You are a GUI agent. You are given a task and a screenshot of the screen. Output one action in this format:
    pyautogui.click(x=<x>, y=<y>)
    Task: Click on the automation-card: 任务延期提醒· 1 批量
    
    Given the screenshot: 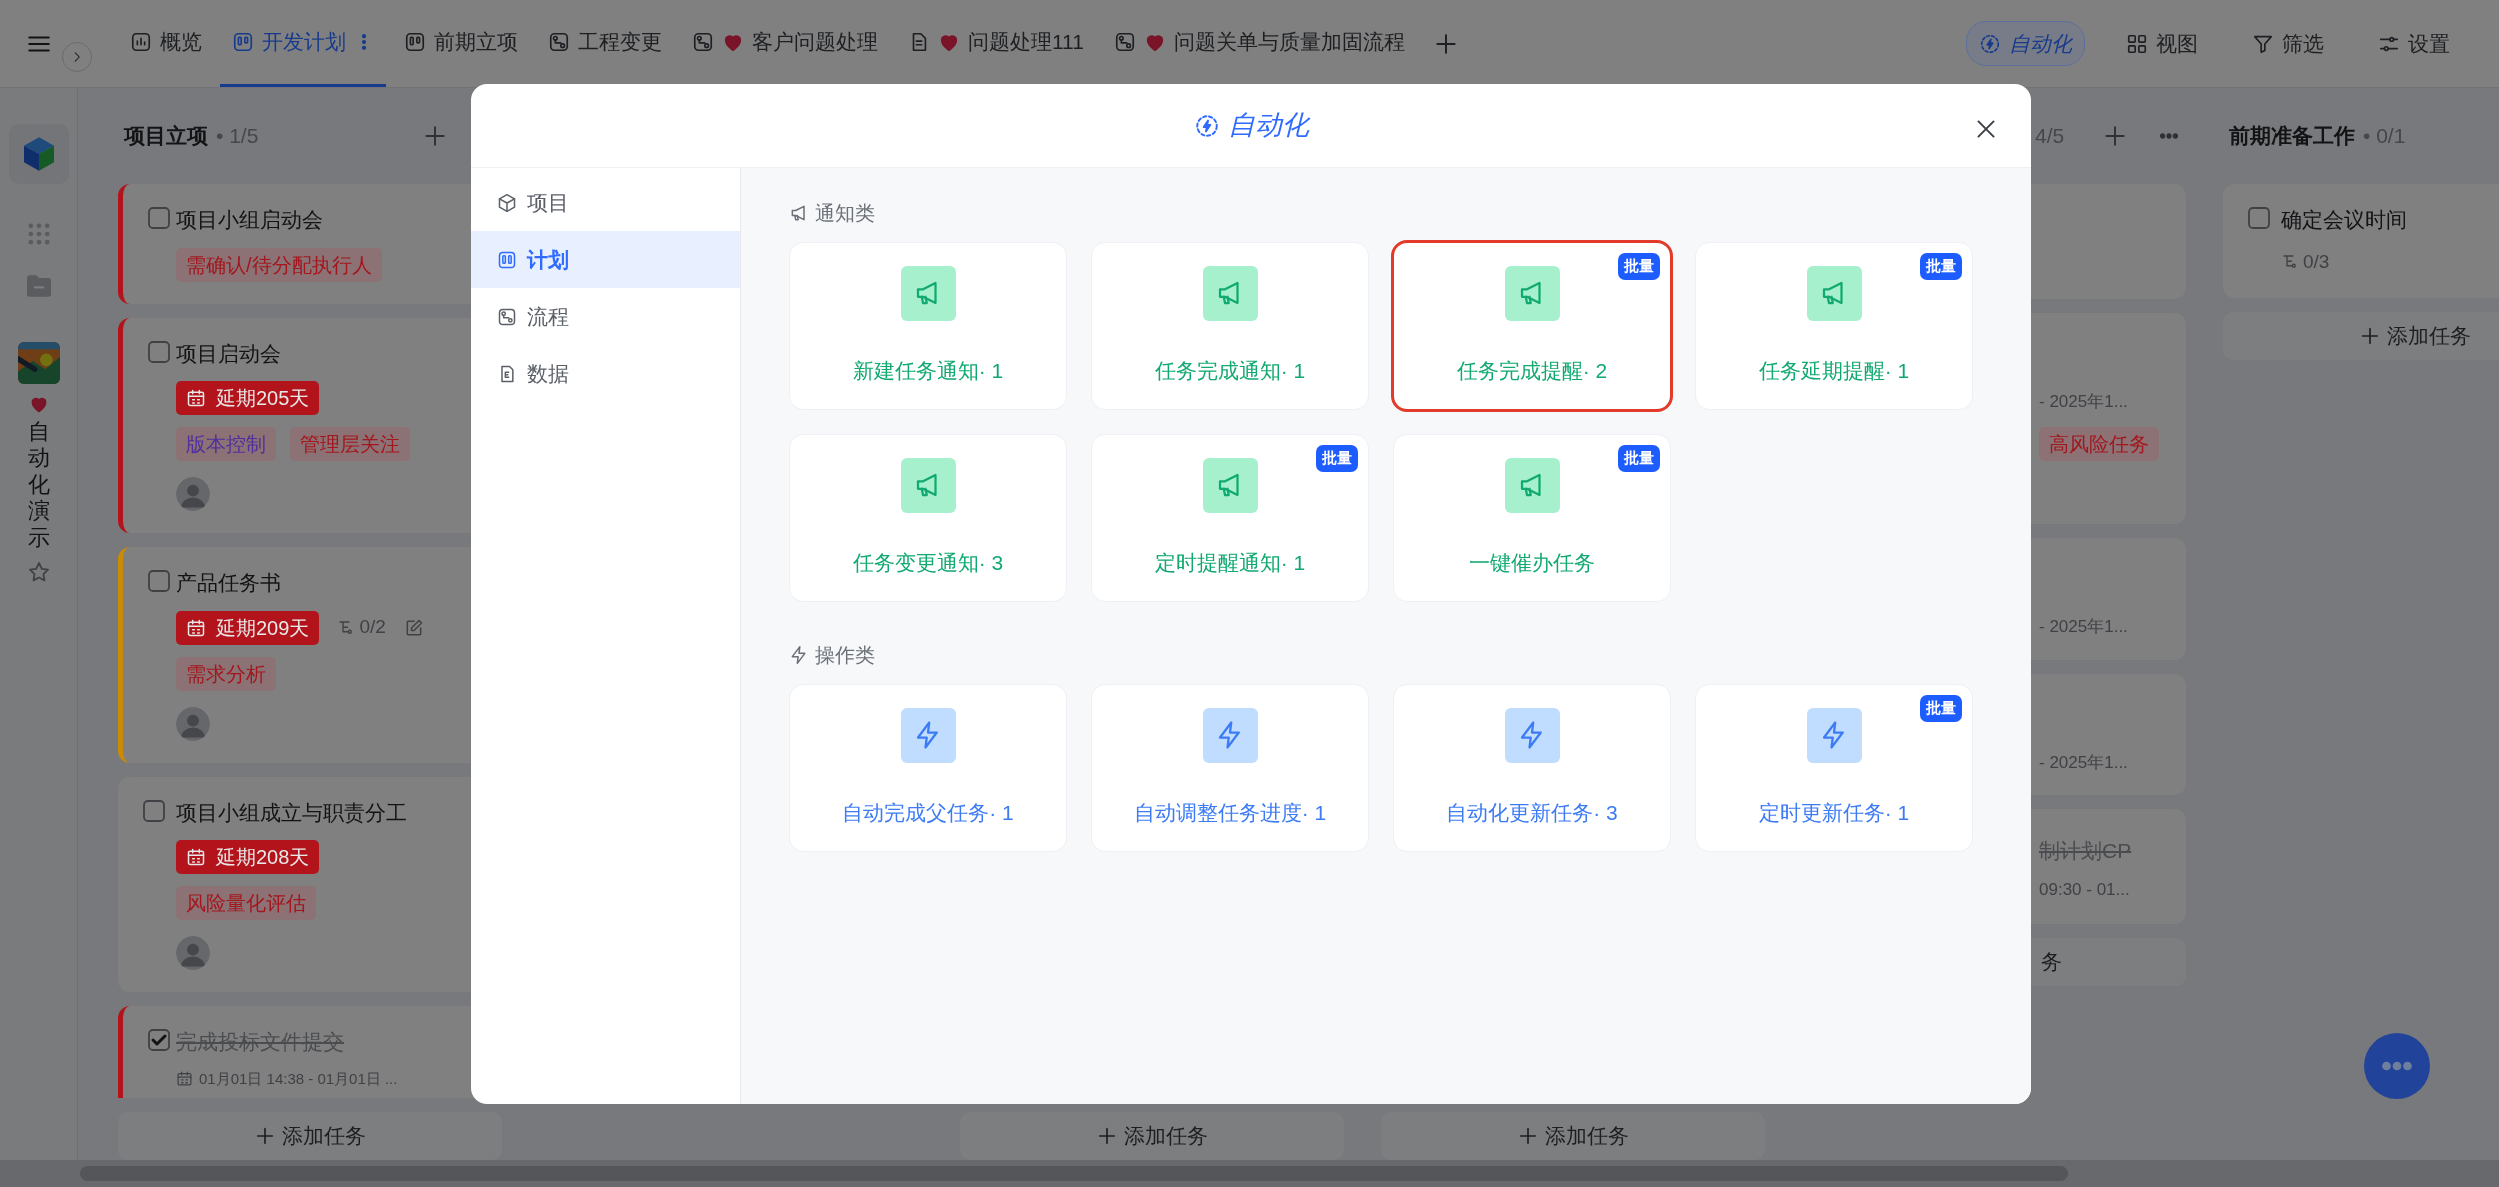 What is the action you would take?
    pyautogui.click(x=1834, y=326)
    